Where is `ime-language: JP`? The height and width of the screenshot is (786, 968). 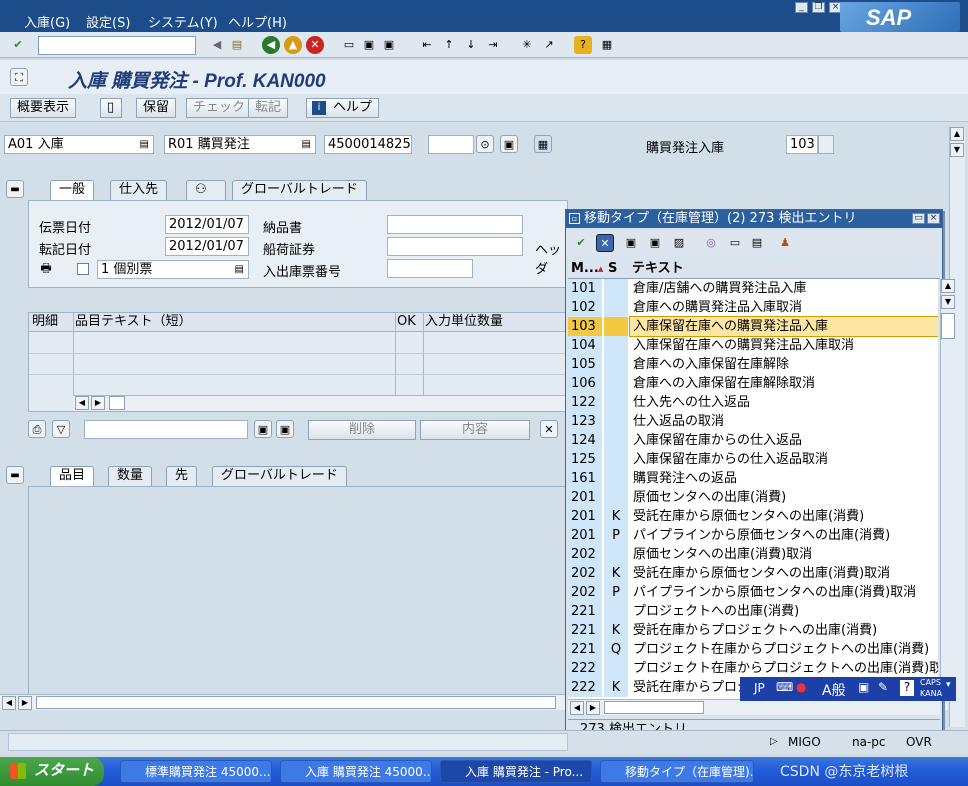
ime-language: JP is located at coordinates (759, 688).